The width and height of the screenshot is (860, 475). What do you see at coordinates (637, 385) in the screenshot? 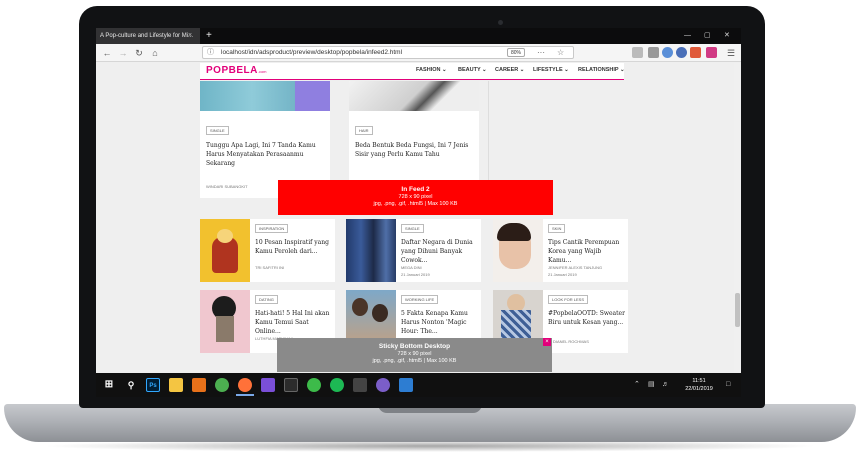
I see `tray-arrow-icon: ⌃` at bounding box center [637, 385].